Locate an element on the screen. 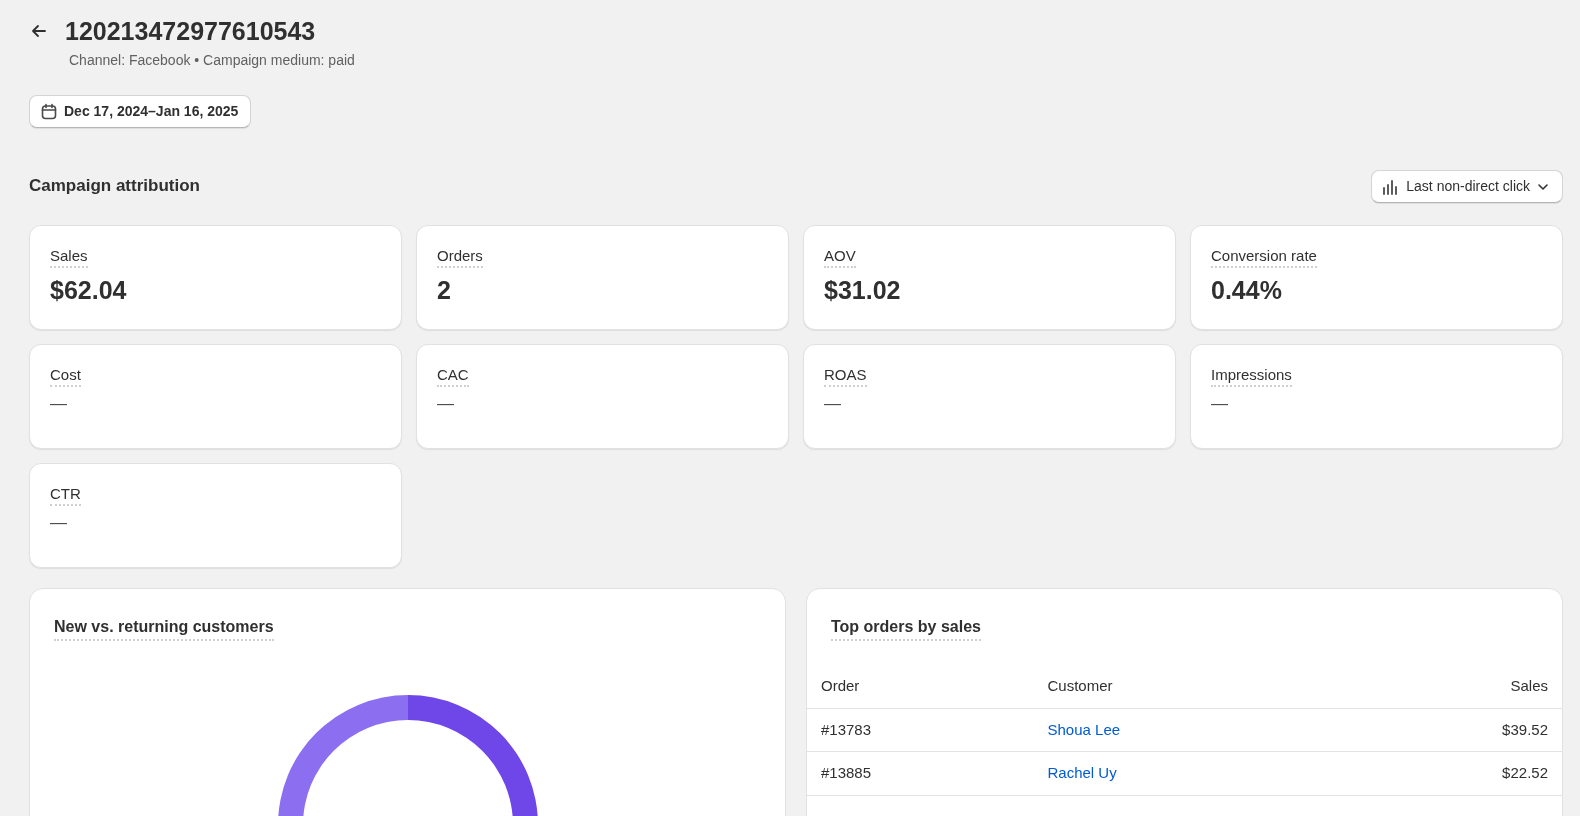  order-number-cell: #13783 is located at coordinates (920, 730).